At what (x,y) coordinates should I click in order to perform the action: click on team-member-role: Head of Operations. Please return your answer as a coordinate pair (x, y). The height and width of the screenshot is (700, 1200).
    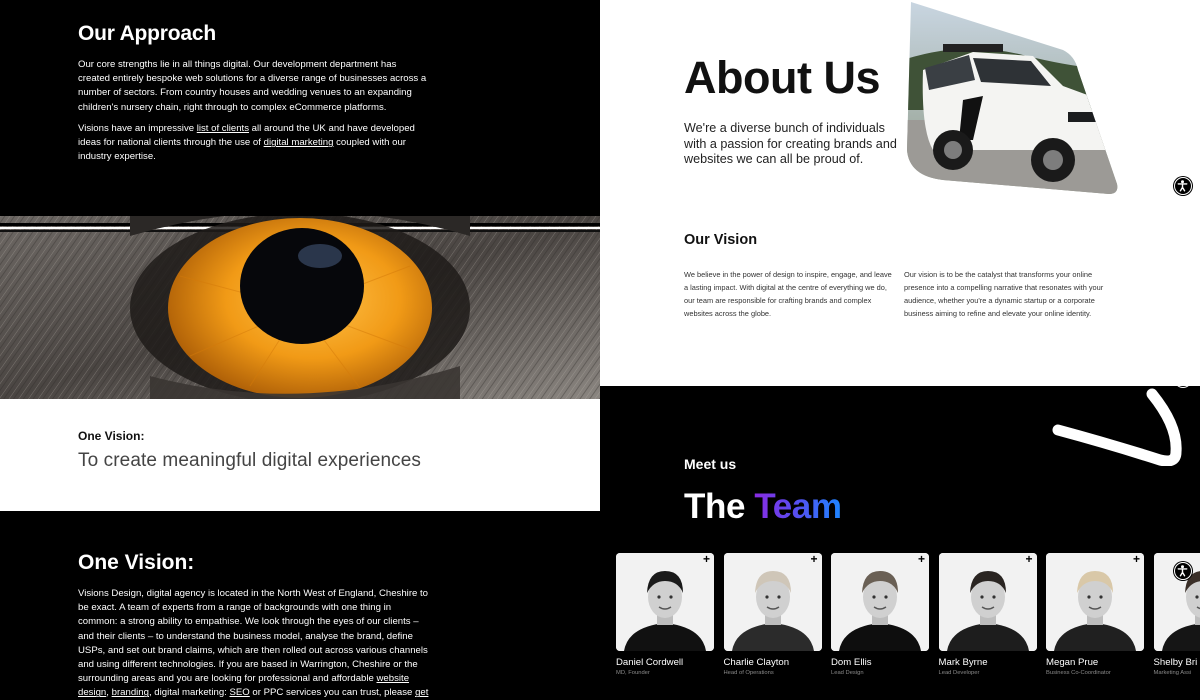
    Looking at the image, I should click on (748, 673).